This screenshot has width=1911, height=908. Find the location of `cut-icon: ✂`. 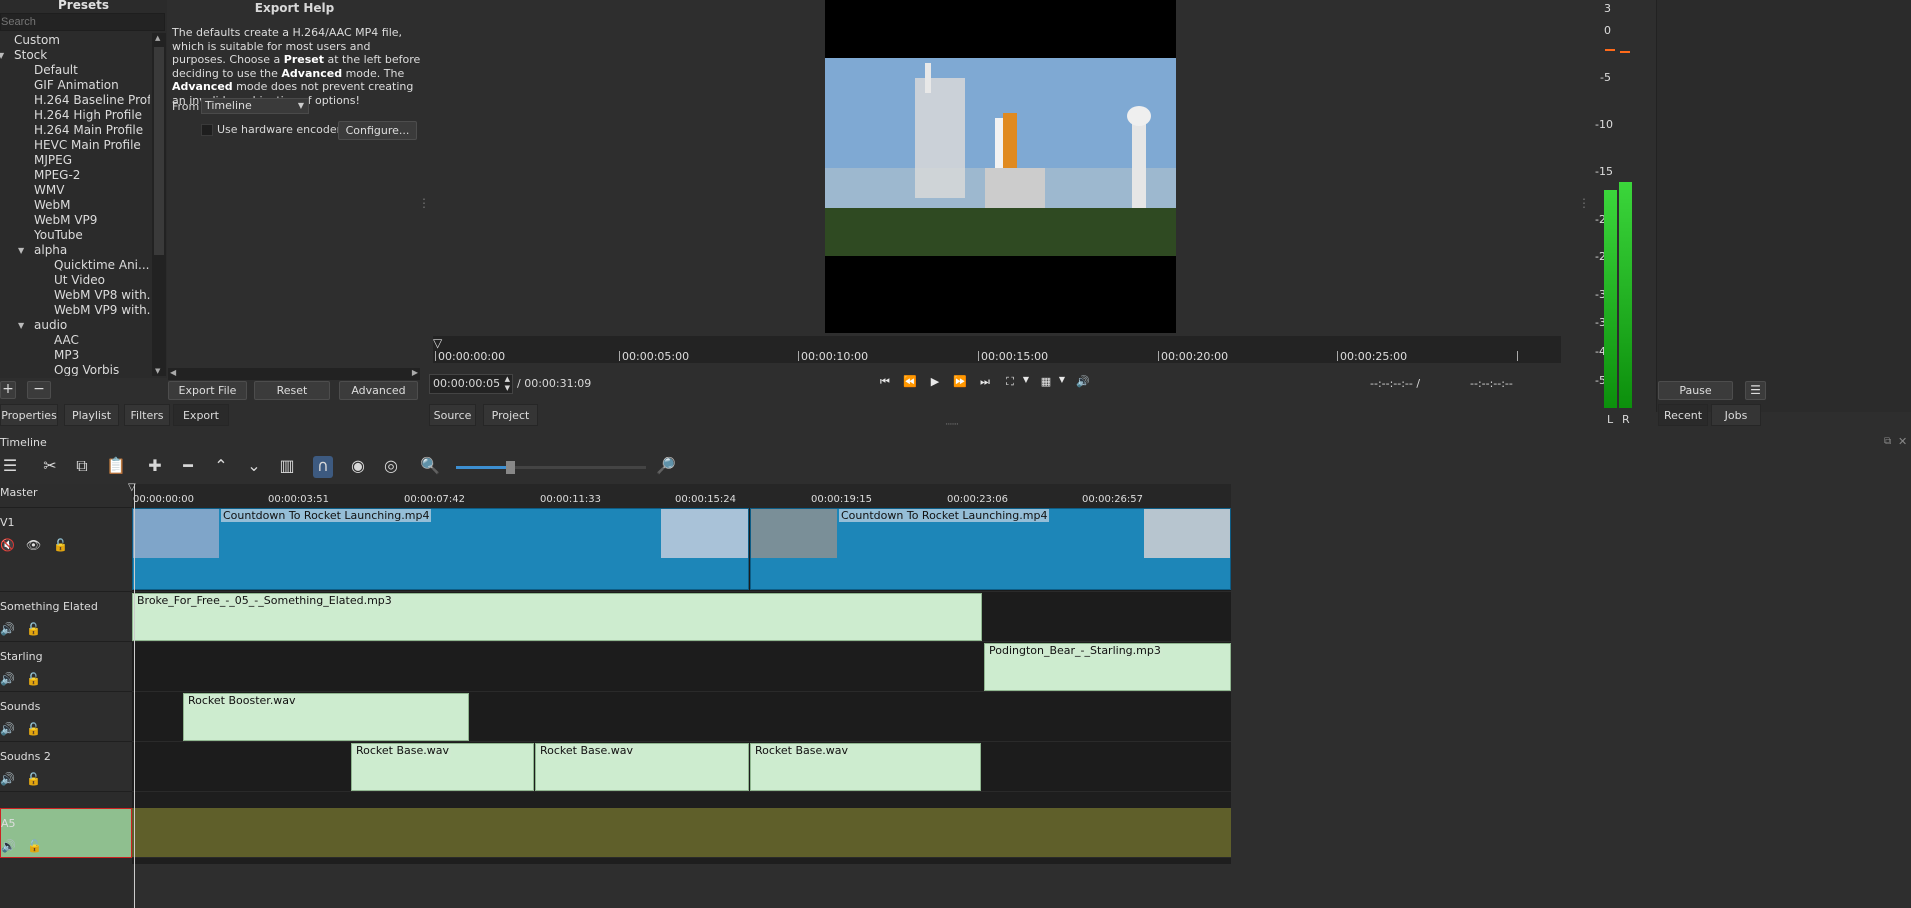

cut-icon: ✂ is located at coordinates (50, 465).